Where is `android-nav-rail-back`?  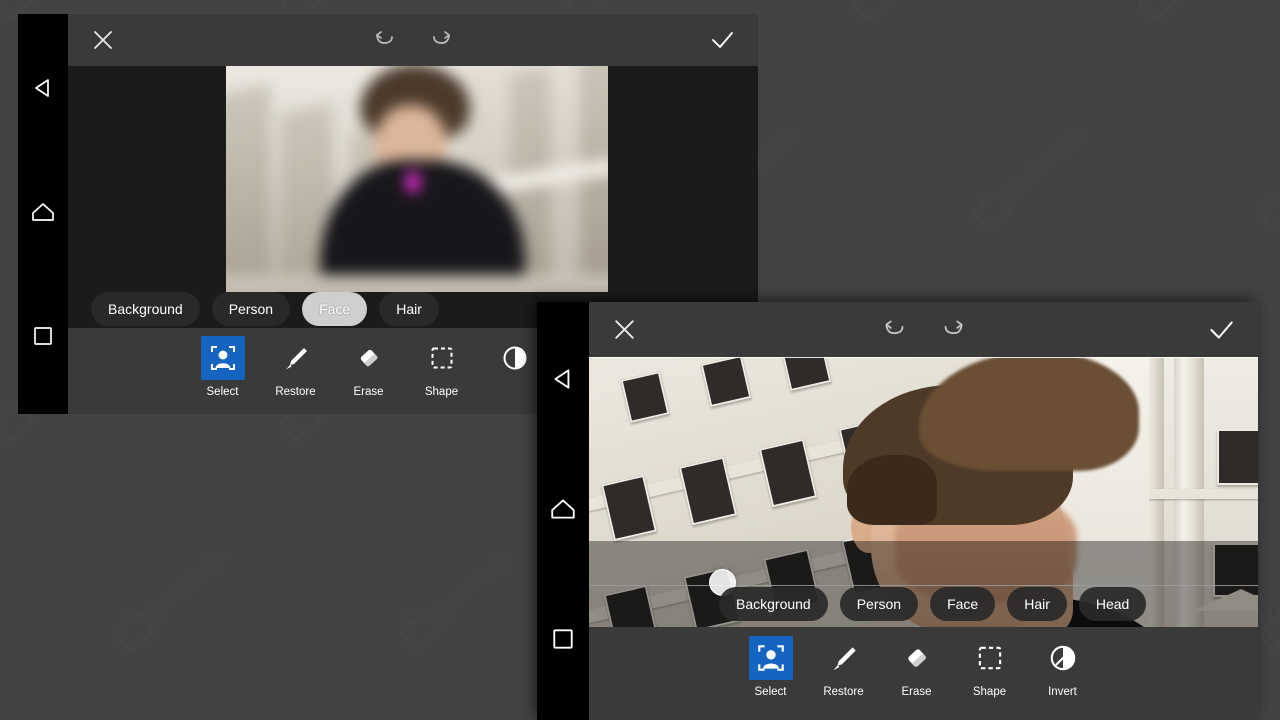 android-nav-rail-back is located at coordinates (43, 214).